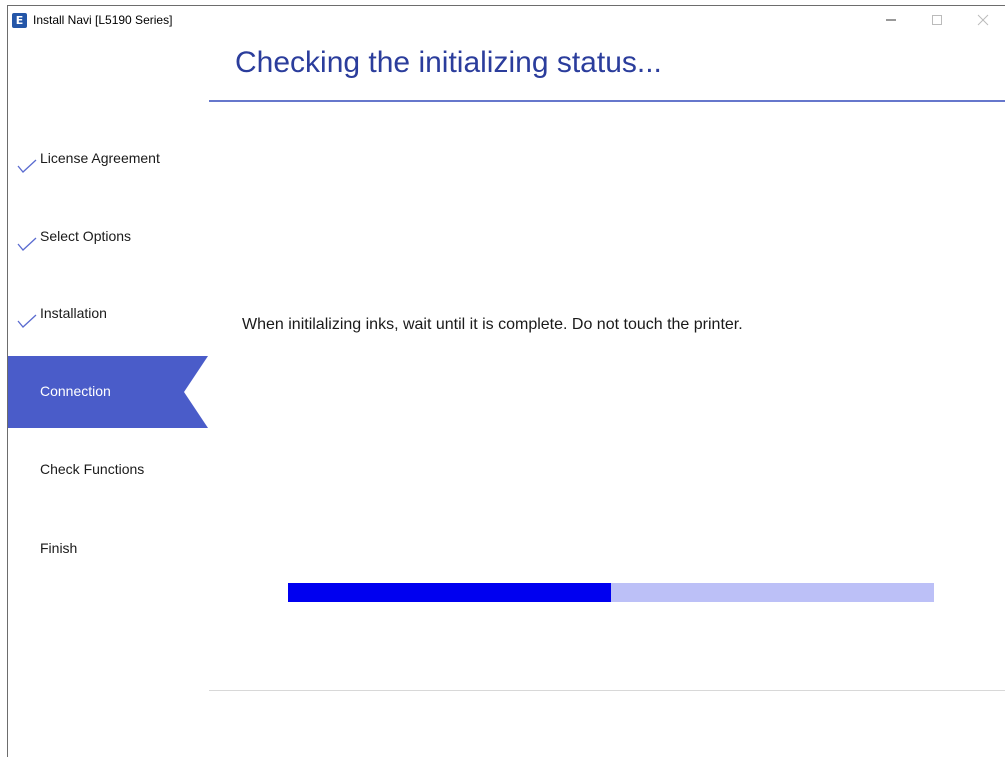 The width and height of the screenshot is (1005, 757). I want to click on progress-bar, so click(611, 592).